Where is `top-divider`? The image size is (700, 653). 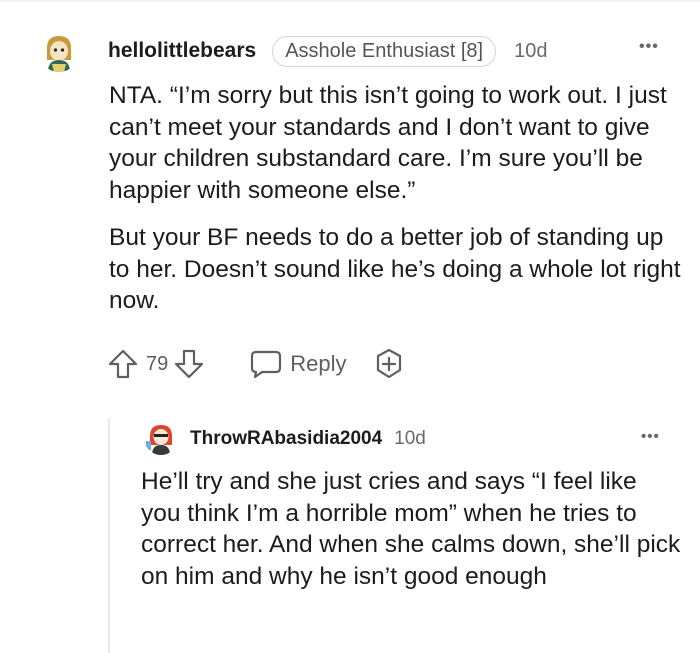
top-divider is located at coordinates (350, 1).